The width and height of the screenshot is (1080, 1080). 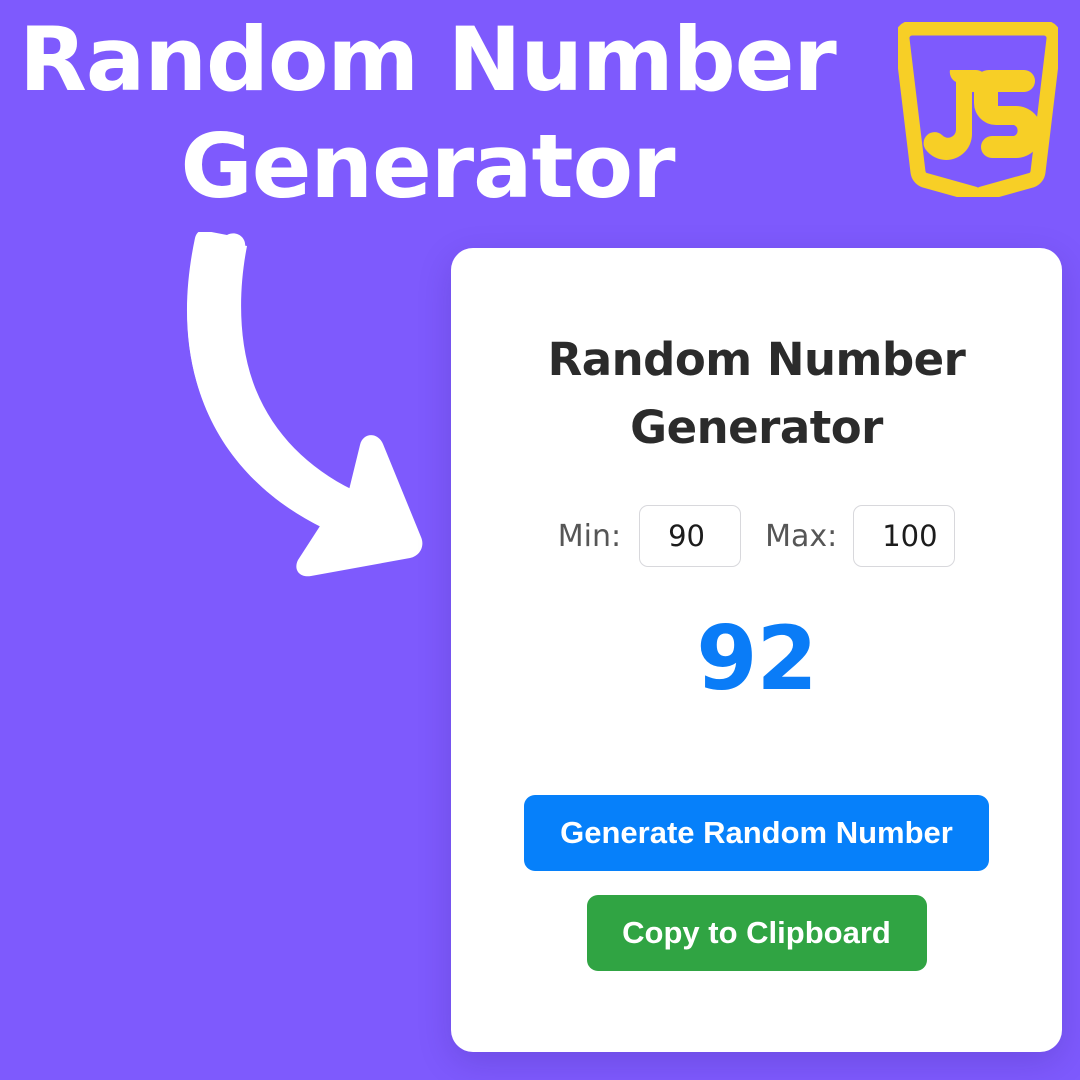 What do you see at coordinates (756, 393) in the screenshot?
I see `card-title: Random Number Generator` at bounding box center [756, 393].